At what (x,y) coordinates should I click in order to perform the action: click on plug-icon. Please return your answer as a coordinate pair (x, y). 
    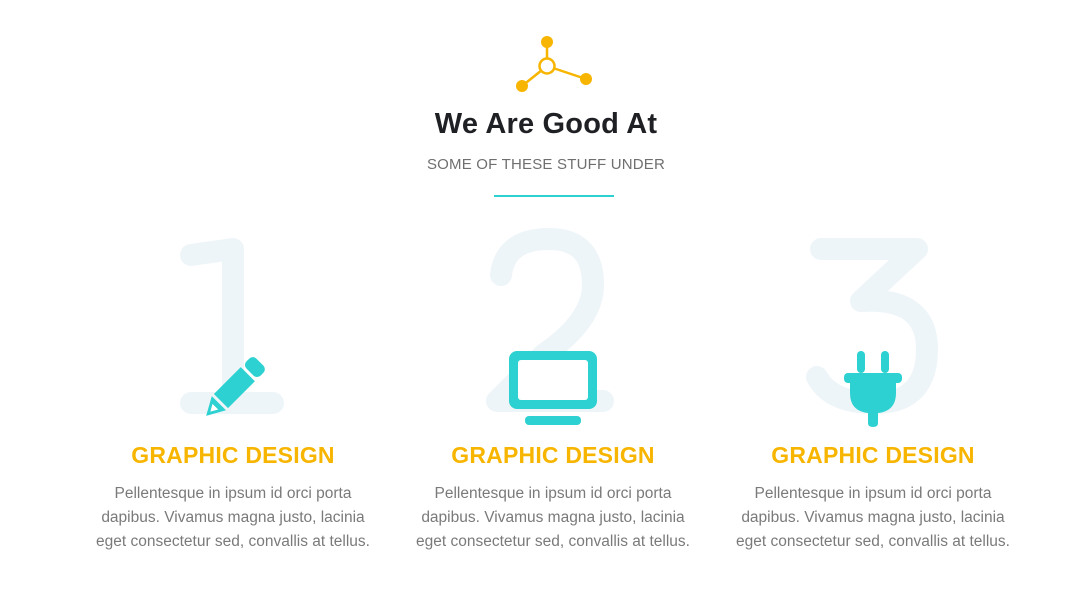
    Looking at the image, I should click on (873, 389).